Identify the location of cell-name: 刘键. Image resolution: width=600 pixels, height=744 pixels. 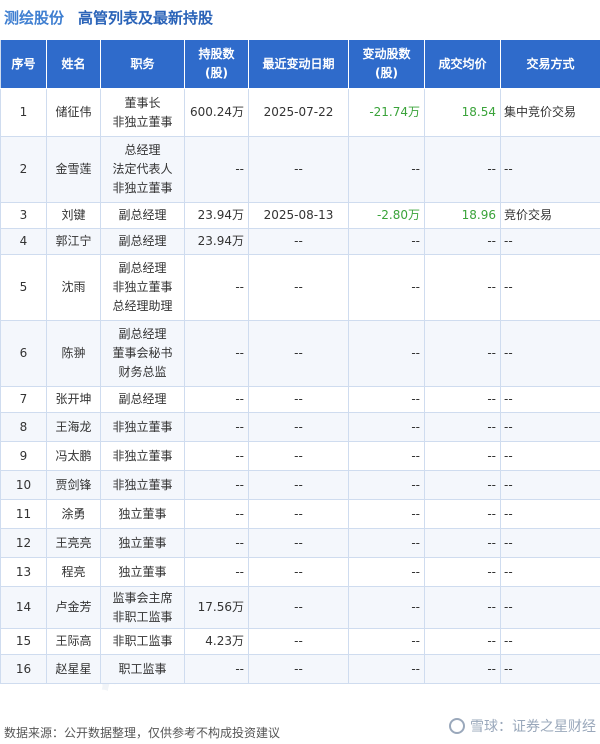
(73, 215).